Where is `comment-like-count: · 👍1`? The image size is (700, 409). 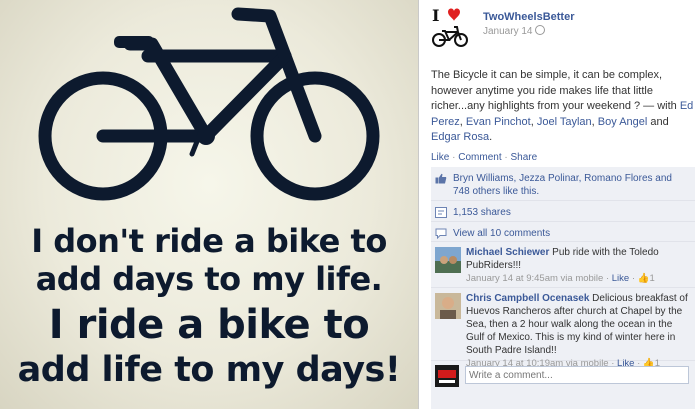 comment-like-count: · 👍1 is located at coordinates (642, 278).